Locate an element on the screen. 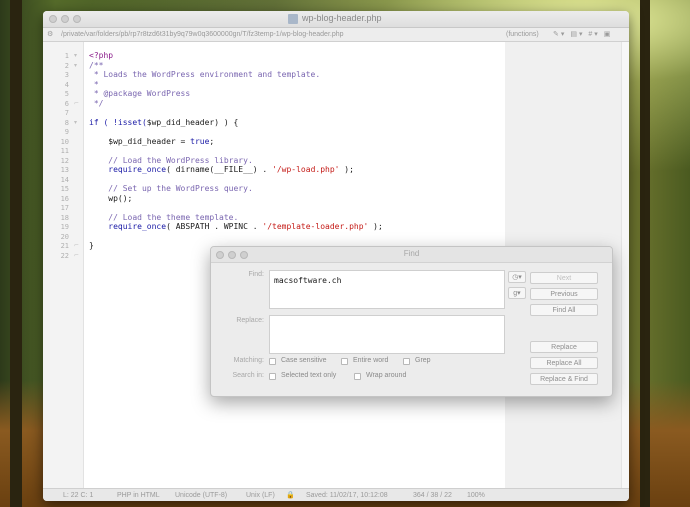 This screenshot has height=507, width=690. vertical-scrollbar is located at coordinates (625, 265).